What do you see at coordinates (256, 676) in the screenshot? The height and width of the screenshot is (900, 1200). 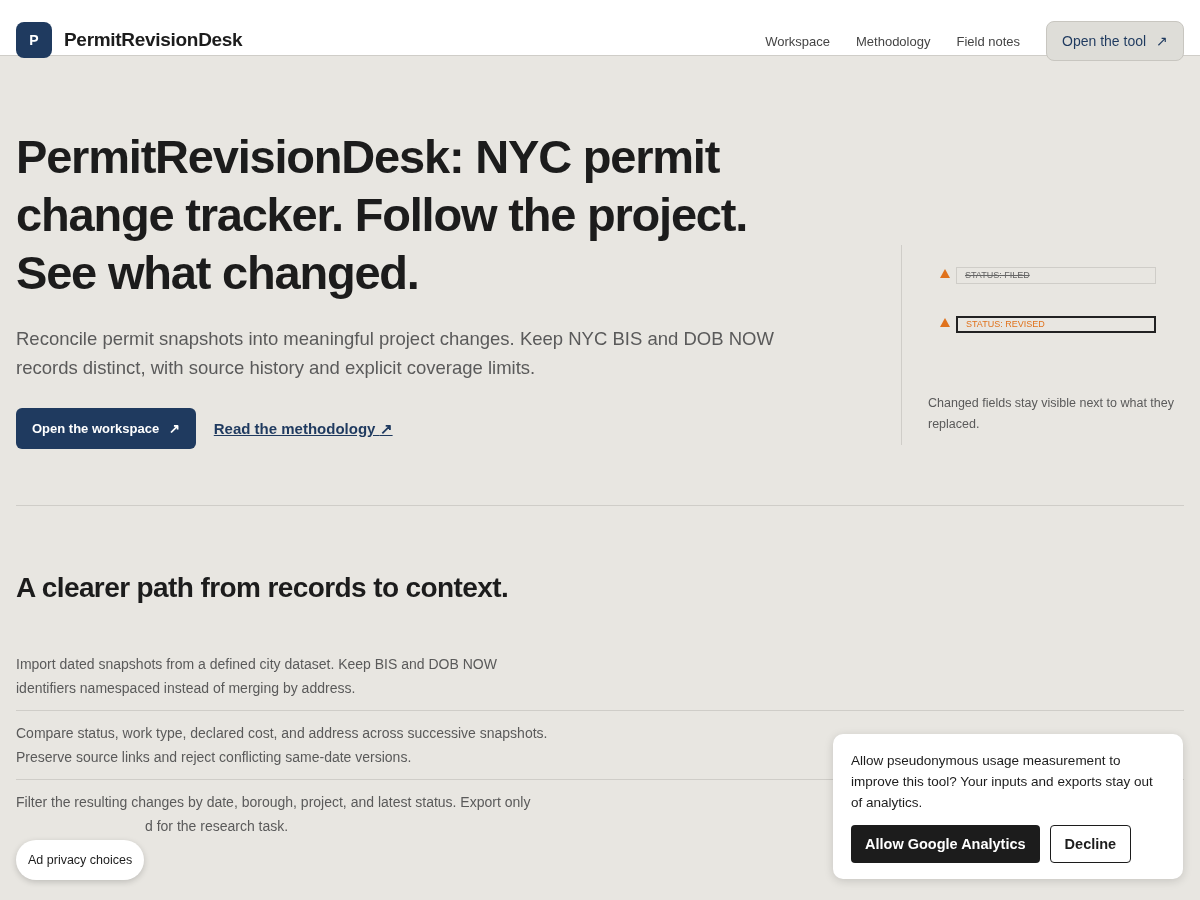 I see `feature-text: Import dated snapshots from a defined city dataset. Keep BIS and DOB NOW identifiers namespaced instead of merging by address.` at bounding box center [256, 676].